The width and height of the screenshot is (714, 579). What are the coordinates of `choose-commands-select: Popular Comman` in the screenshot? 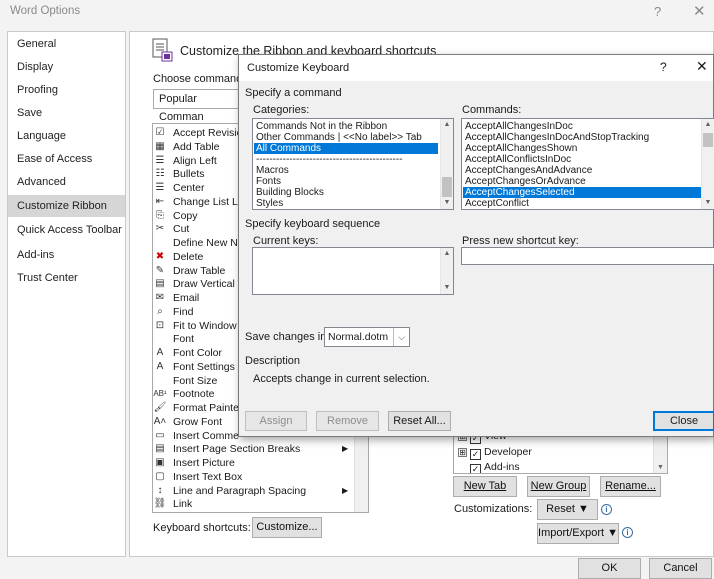 It's located at (198, 106).